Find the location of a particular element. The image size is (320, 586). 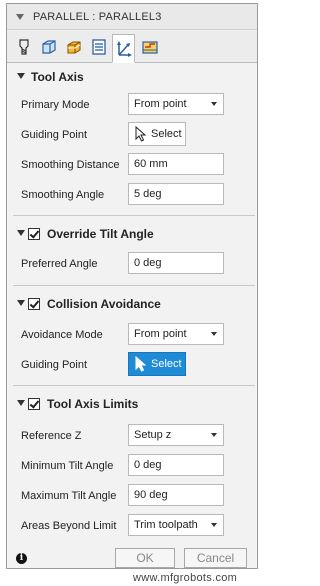

max-tilt-input: 90 deg is located at coordinates (176, 495).